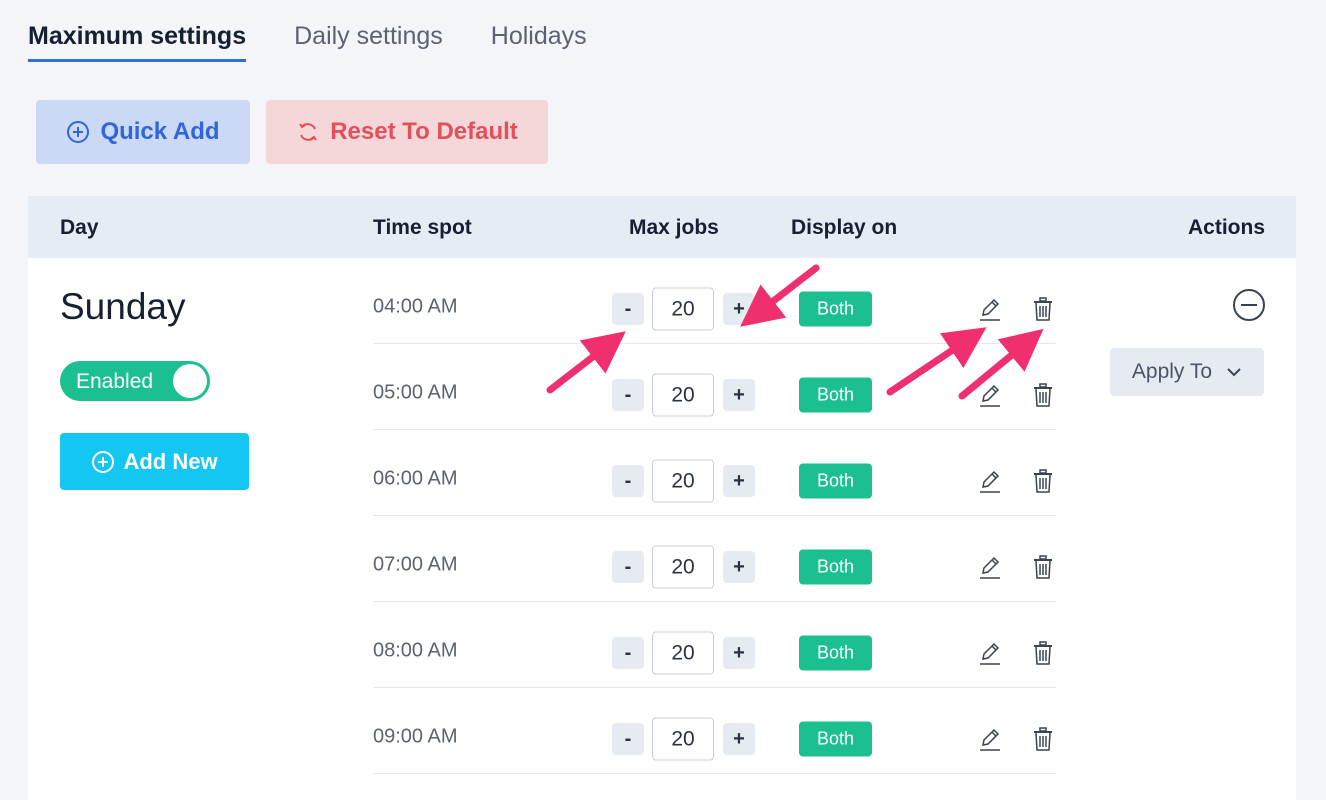  What do you see at coordinates (160, 131) in the screenshot?
I see `quick-add-label: Quick Add` at bounding box center [160, 131].